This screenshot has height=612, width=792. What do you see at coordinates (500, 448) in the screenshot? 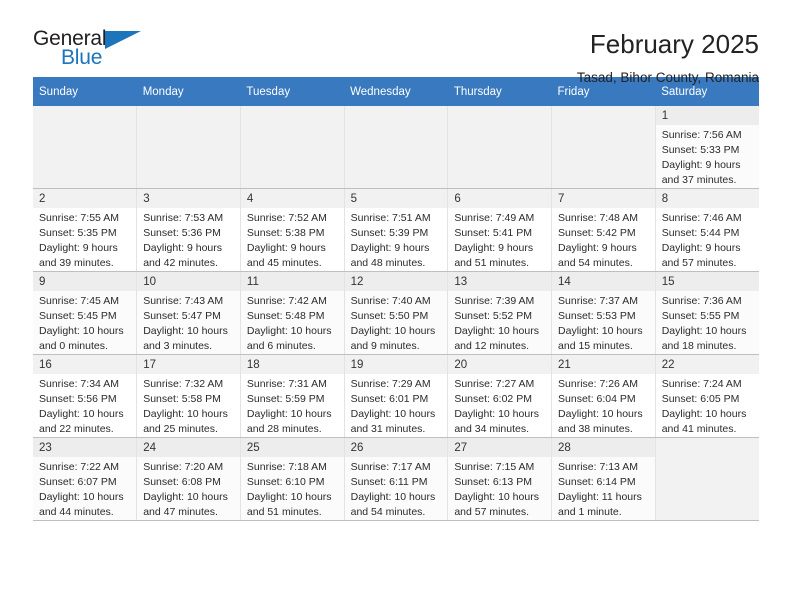
I see `day-number: 27` at bounding box center [500, 448].